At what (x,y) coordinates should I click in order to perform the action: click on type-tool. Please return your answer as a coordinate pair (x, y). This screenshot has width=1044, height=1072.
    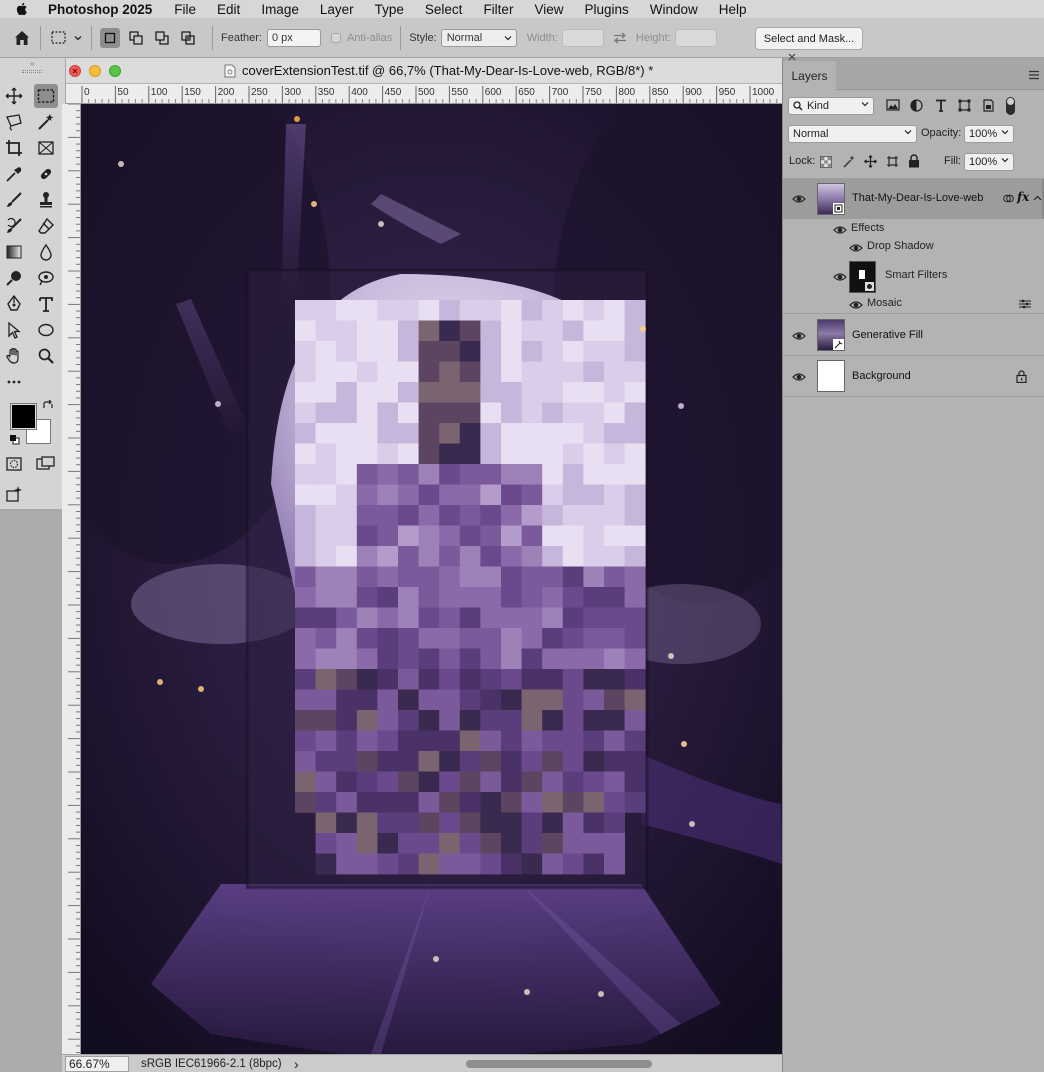
    Looking at the image, I should click on (46, 304).